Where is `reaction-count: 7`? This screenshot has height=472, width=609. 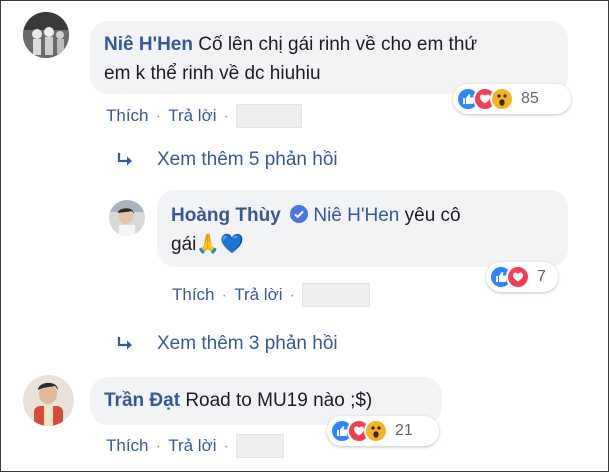 reaction-count: 7 is located at coordinates (541, 276).